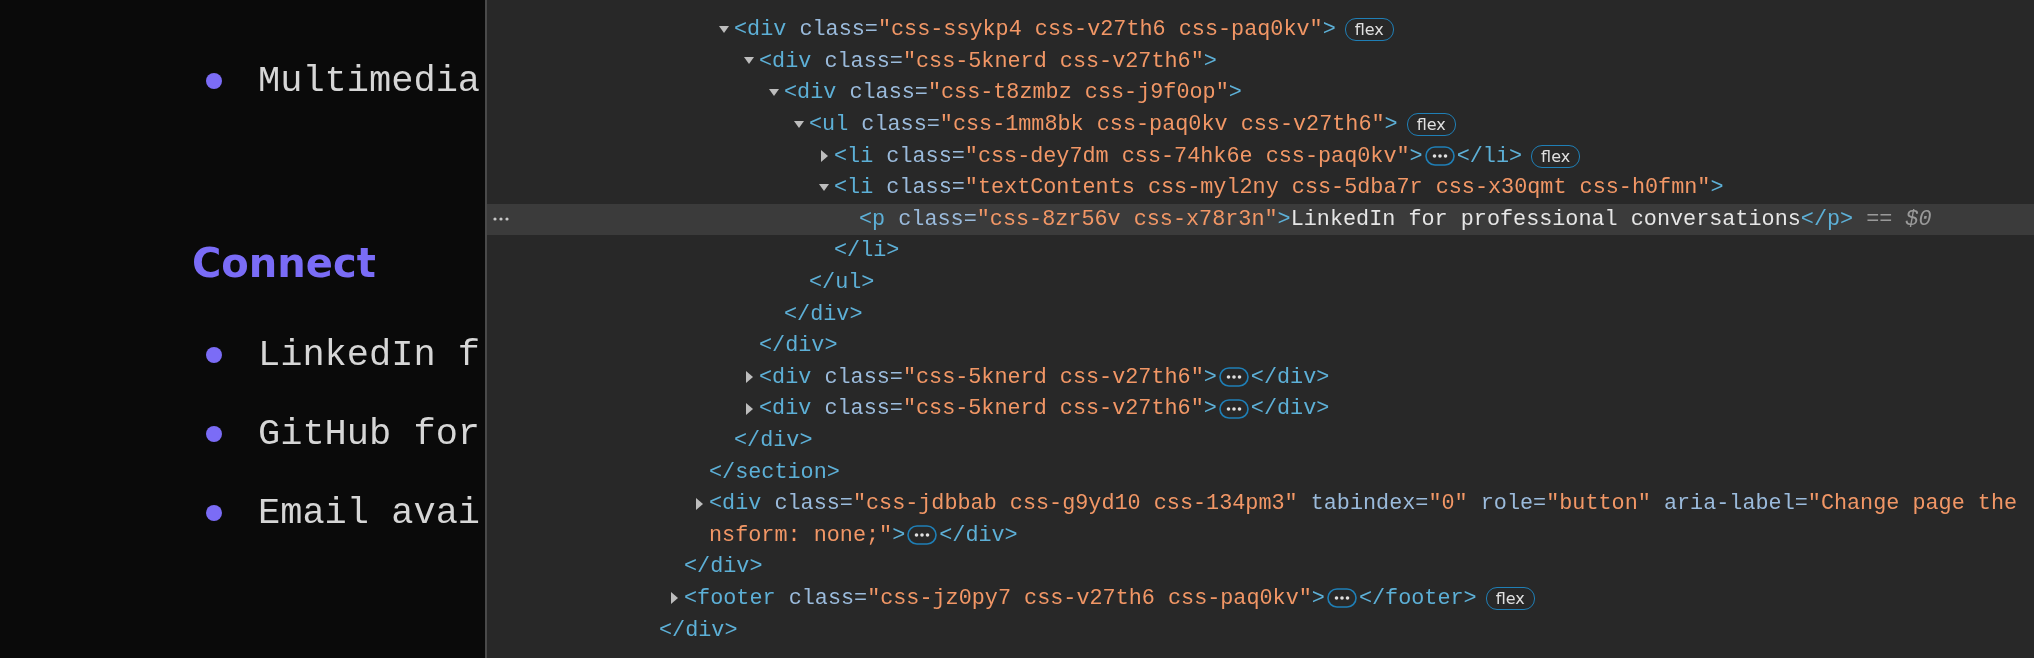  What do you see at coordinates (369, 80) in the screenshot?
I see `list-item-text: Multimedia` at bounding box center [369, 80].